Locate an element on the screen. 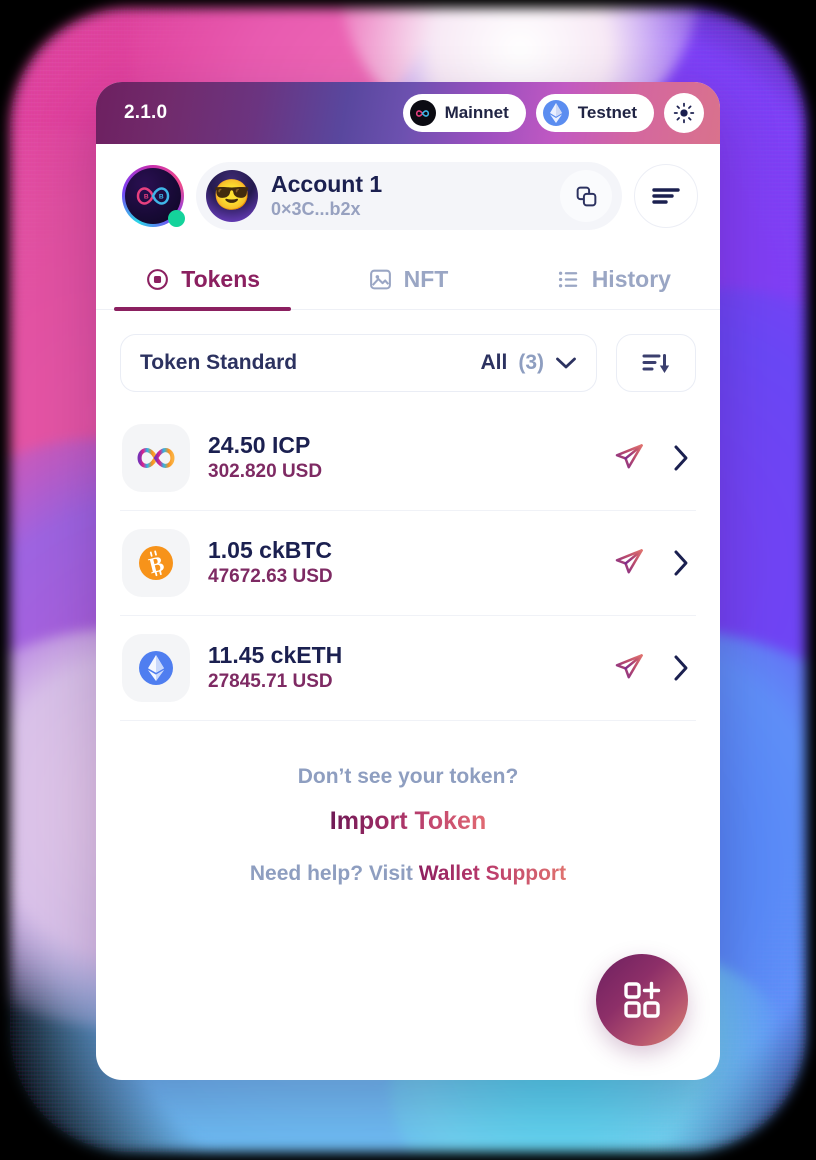 The width and height of the screenshot is (816, 1160). account-row: B B 😎 Account 1 0×3C...b2x is located at coordinates (408, 194).